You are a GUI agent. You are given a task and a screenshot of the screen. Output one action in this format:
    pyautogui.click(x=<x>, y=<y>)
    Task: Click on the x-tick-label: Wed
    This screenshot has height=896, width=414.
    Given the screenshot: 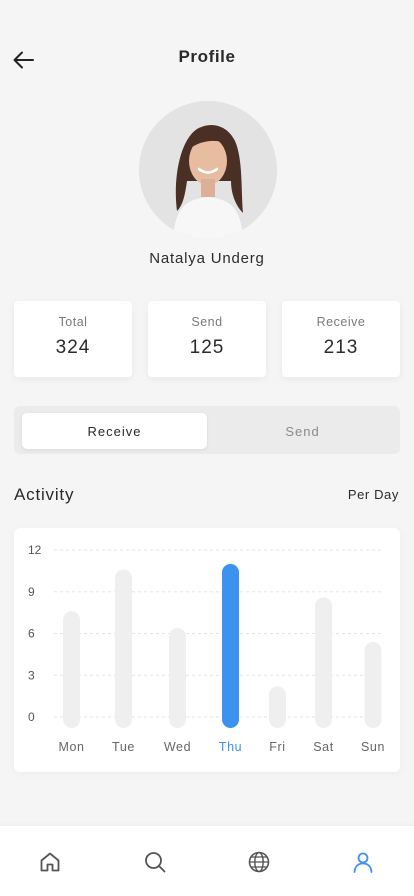 What is the action you would take?
    pyautogui.click(x=177, y=747)
    